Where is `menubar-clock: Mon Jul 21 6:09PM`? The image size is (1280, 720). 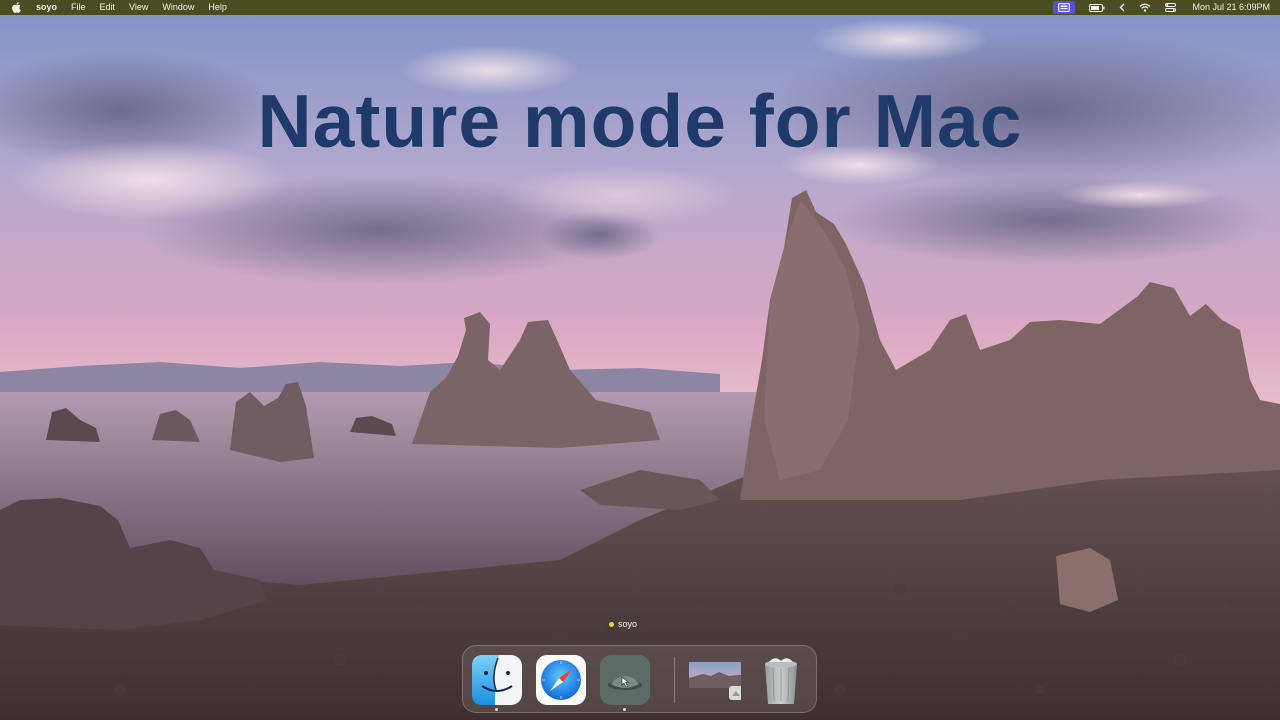
menubar-clock: Mon Jul 21 6:09PM is located at coordinates (1231, 7).